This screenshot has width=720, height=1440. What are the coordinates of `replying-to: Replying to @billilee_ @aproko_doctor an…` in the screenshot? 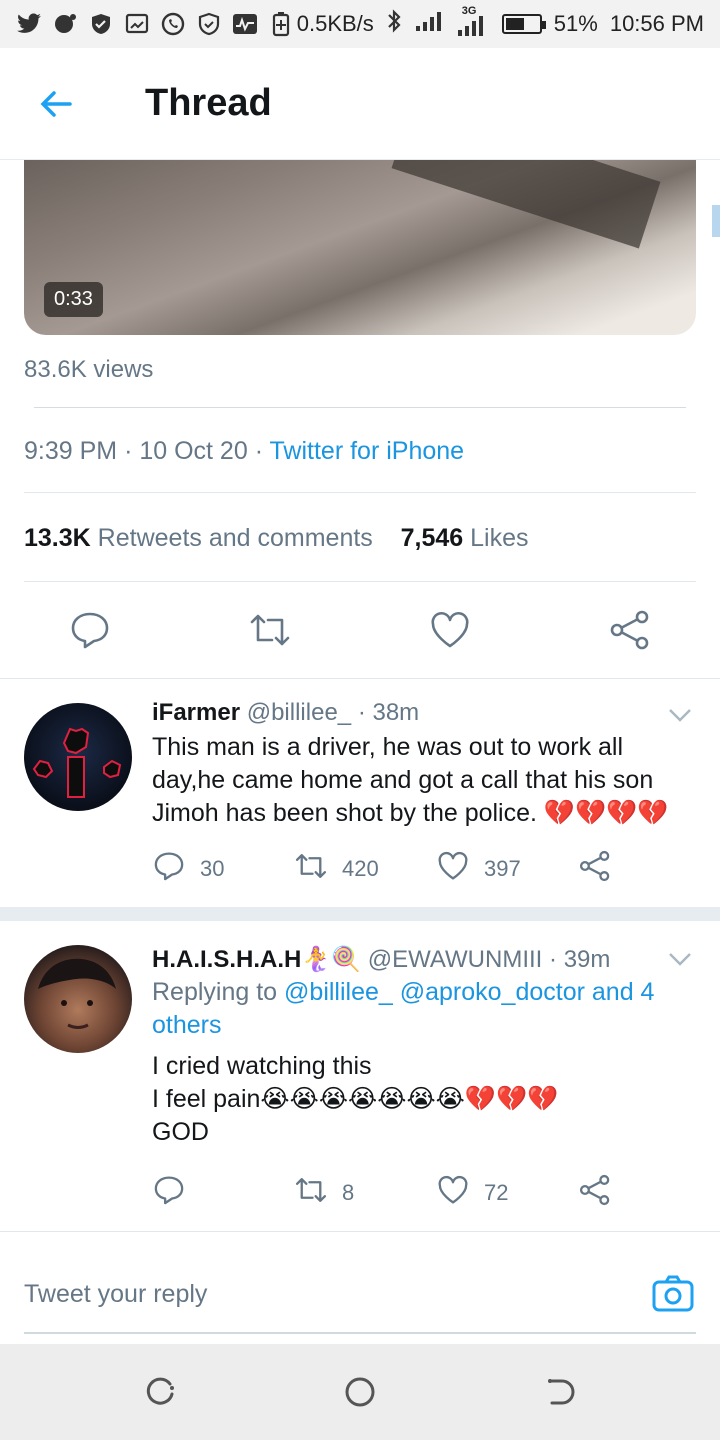 It's located at (424, 1009).